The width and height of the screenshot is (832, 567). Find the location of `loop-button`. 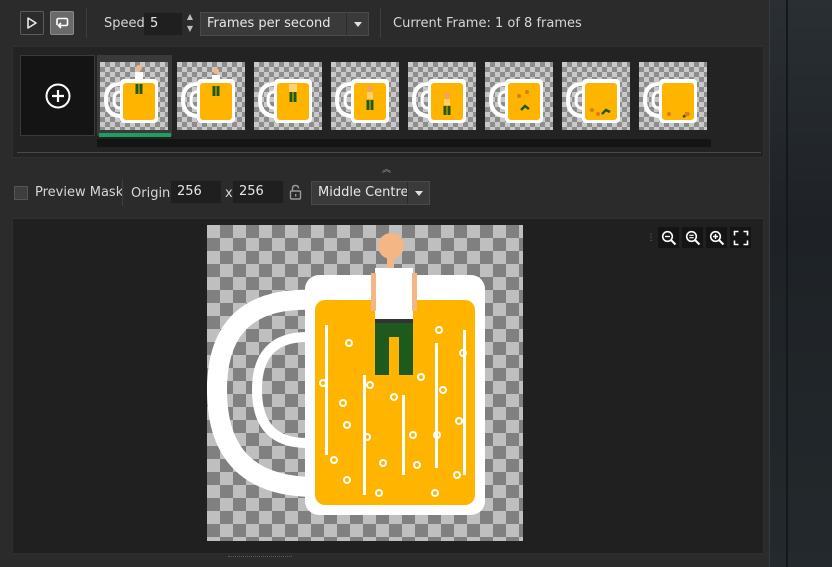

loop-button is located at coordinates (62, 23).